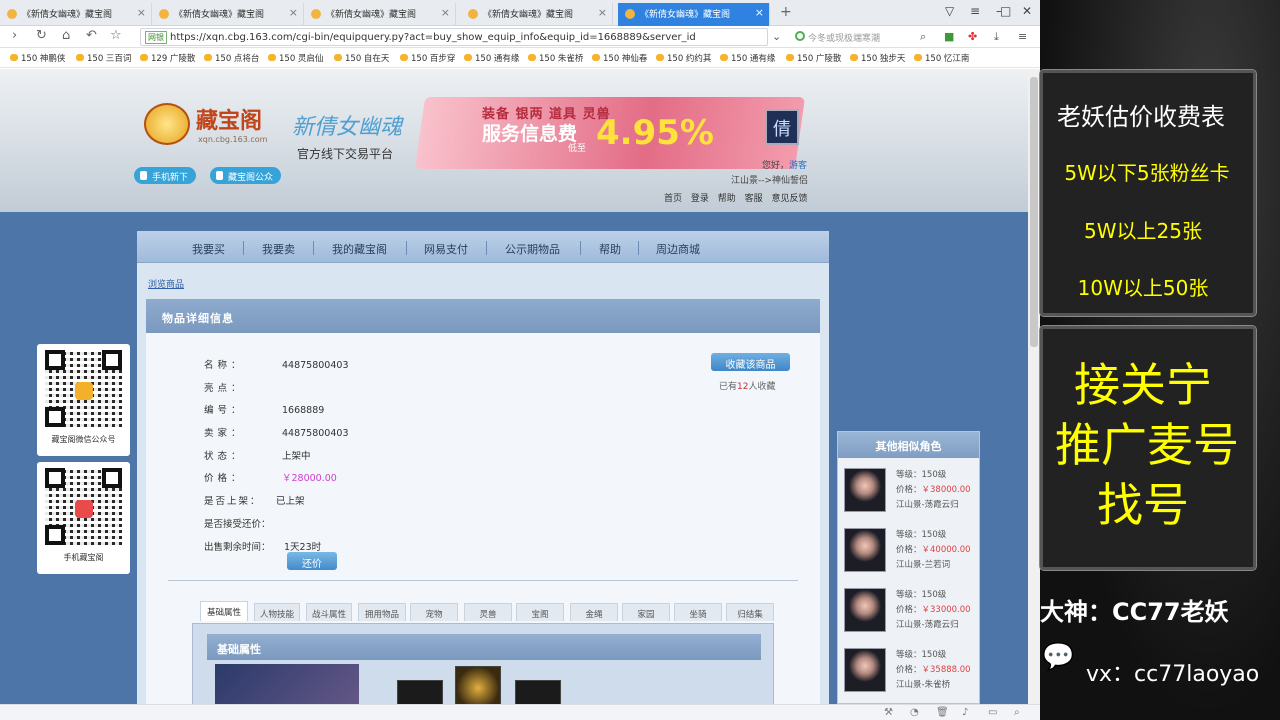 This screenshot has width=1280, height=720. I want to click on close-window-icon: ✕, so click(1027, 11).